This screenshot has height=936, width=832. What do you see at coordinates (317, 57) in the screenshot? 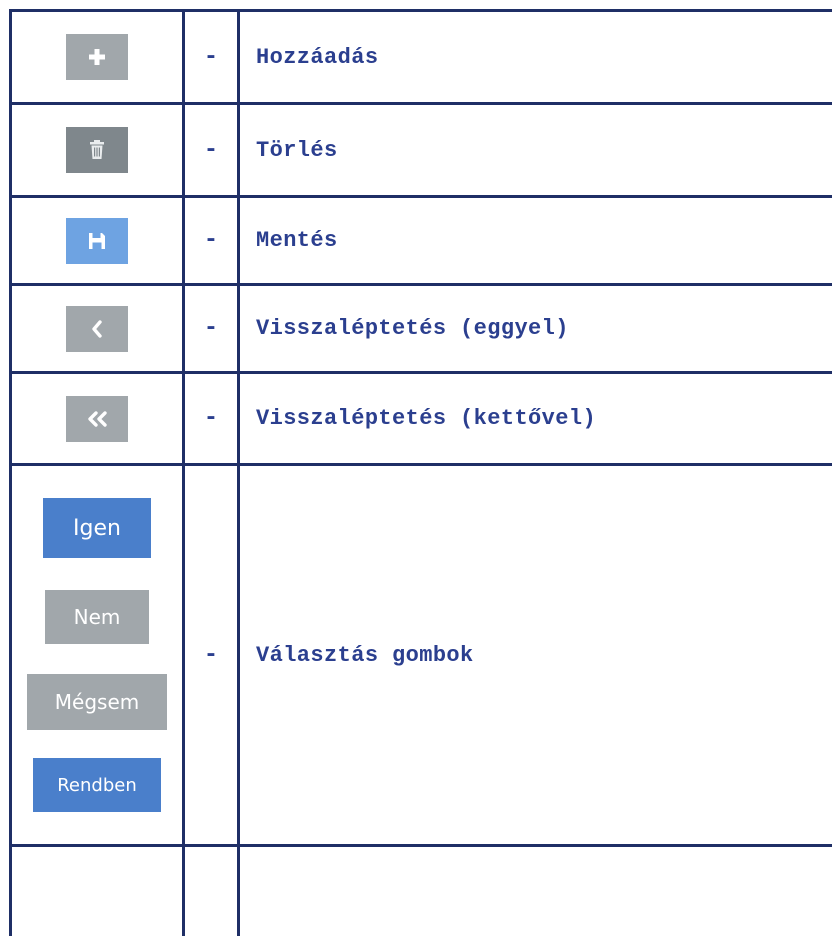
I see `row-label: Hozzáadás` at bounding box center [317, 57].